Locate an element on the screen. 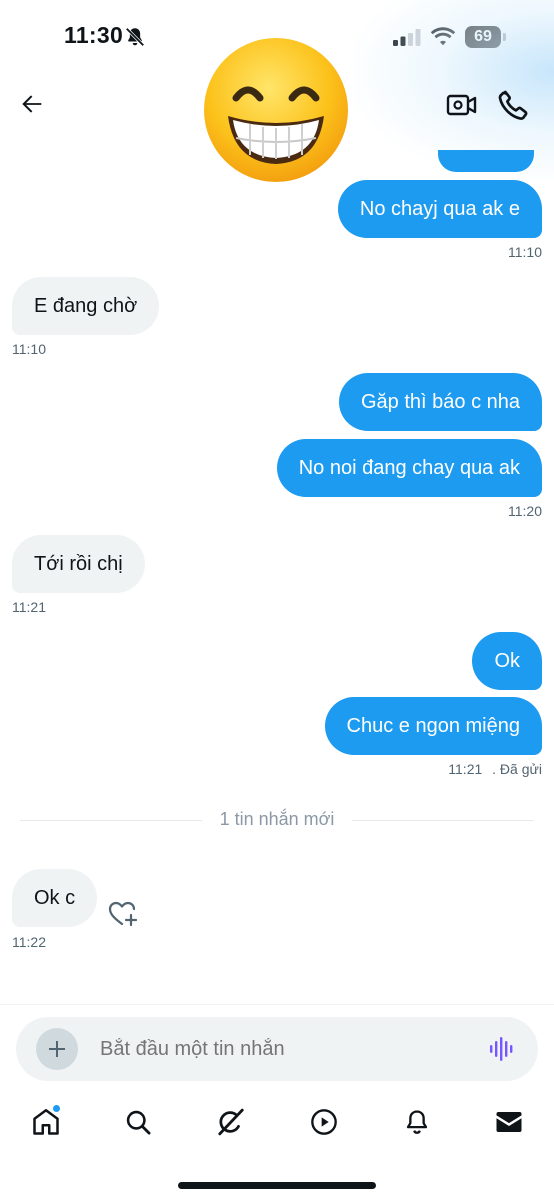  message-composer is located at coordinates (277, 1049).